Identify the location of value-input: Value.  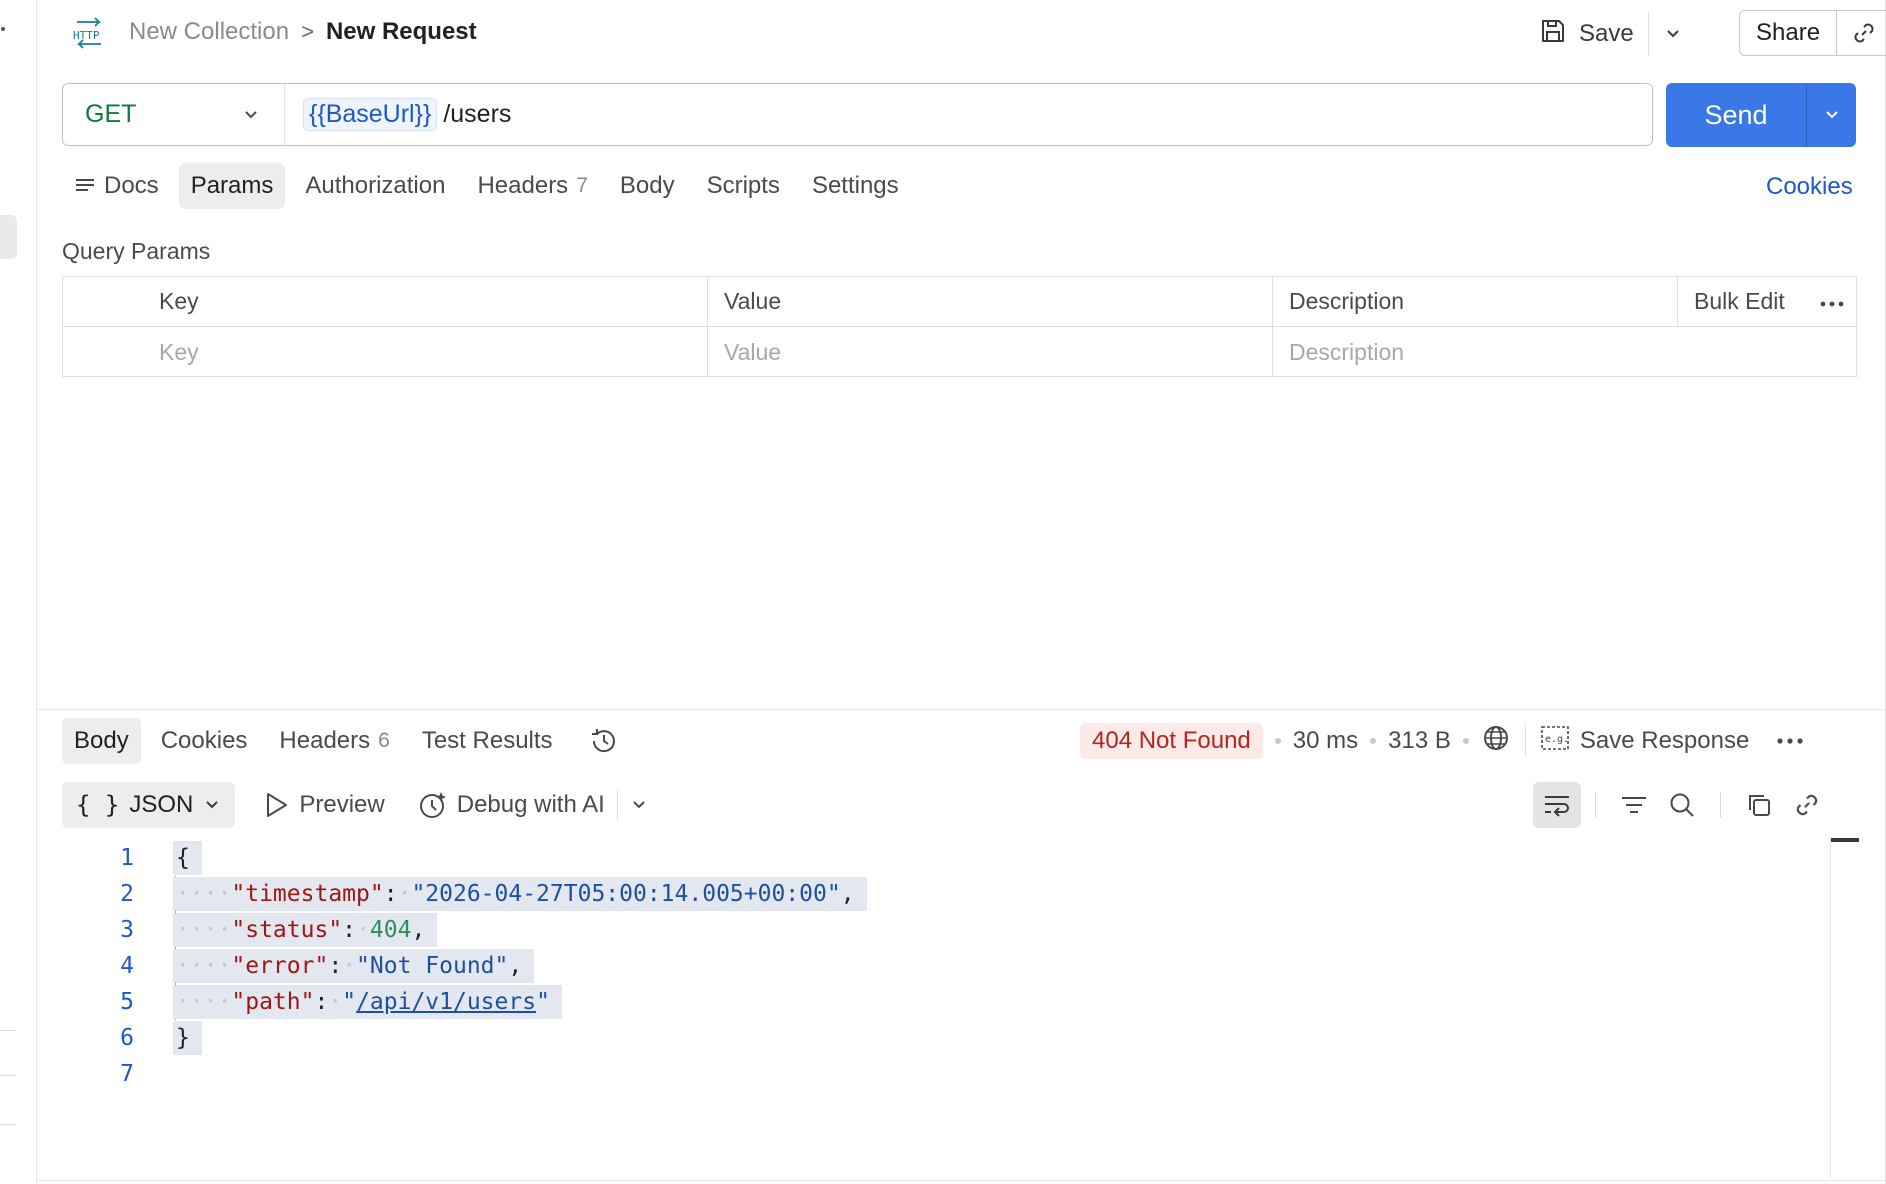
(990, 352).